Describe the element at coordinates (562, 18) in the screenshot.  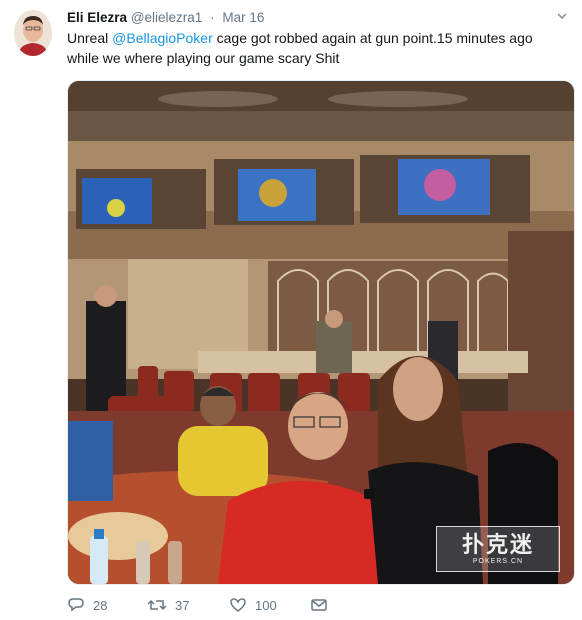
I see `caret-down-icon` at that location.